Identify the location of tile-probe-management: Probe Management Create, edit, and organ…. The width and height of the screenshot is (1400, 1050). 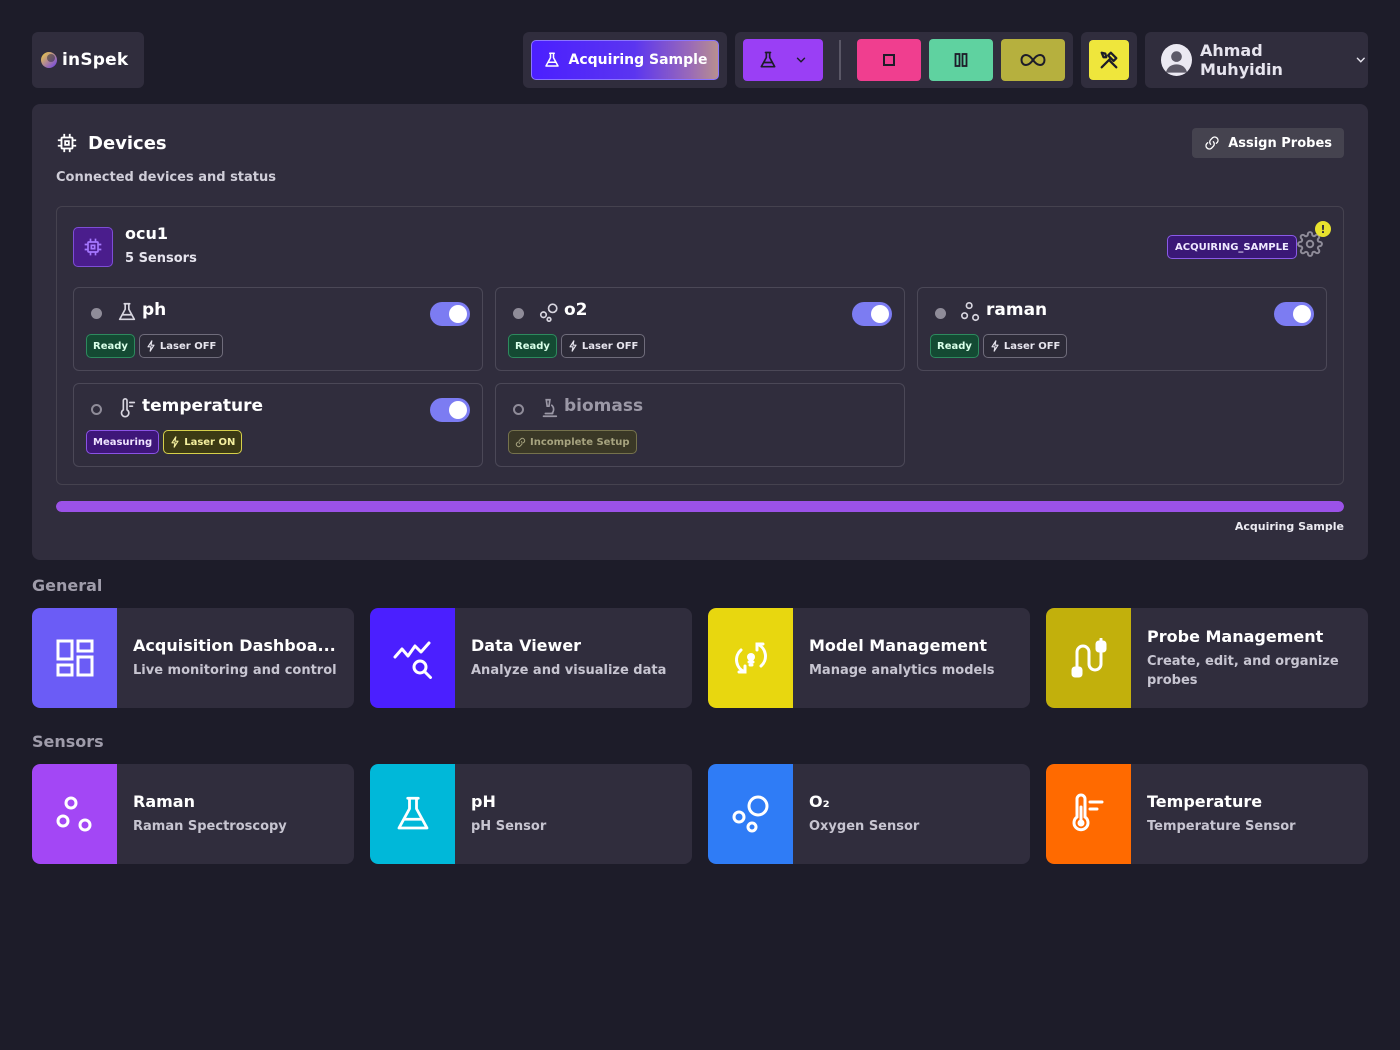
(1207, 658).